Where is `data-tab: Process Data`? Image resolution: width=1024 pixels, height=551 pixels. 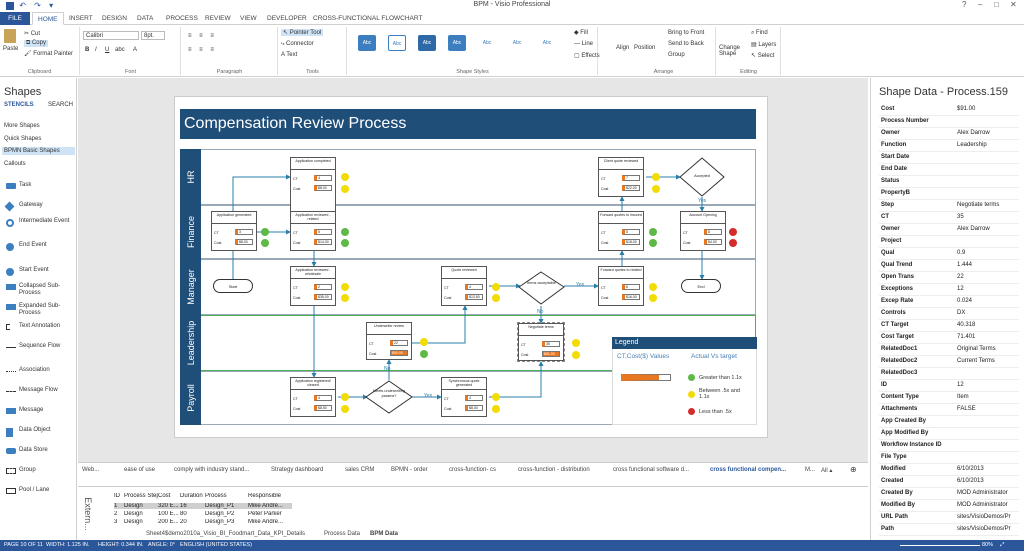
data-tab: Process Data is located at coordinates (342, 534).